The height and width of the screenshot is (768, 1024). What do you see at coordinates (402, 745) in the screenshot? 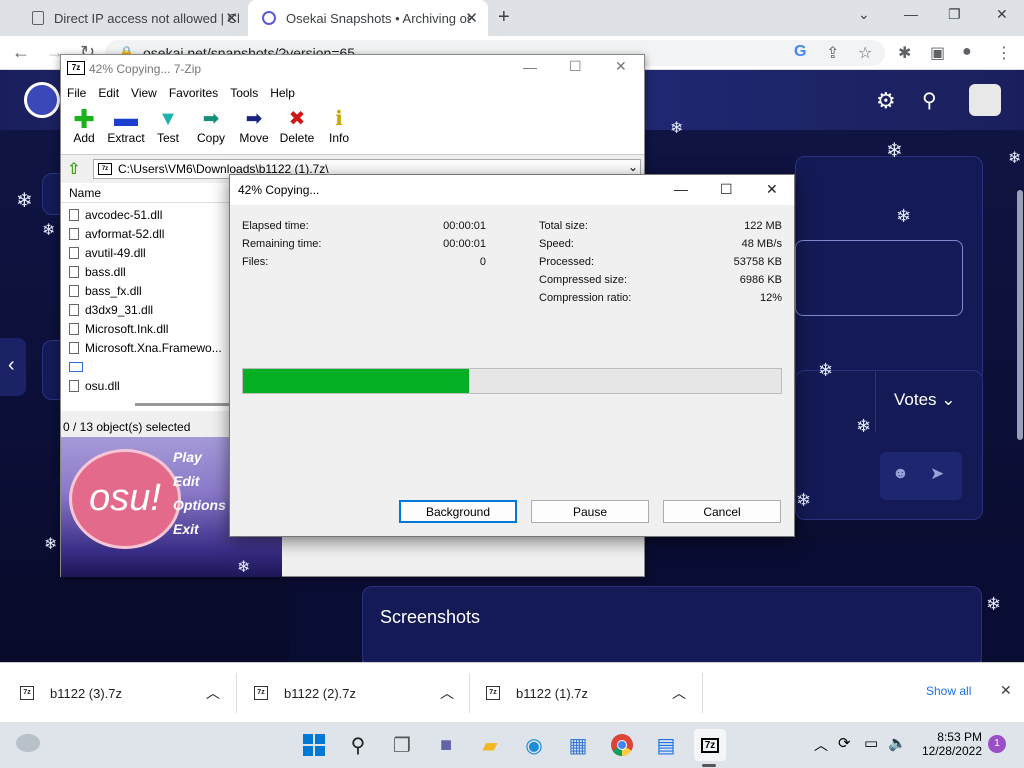
I see `task-view-icon: ❐` at bounding box center [402, 745].